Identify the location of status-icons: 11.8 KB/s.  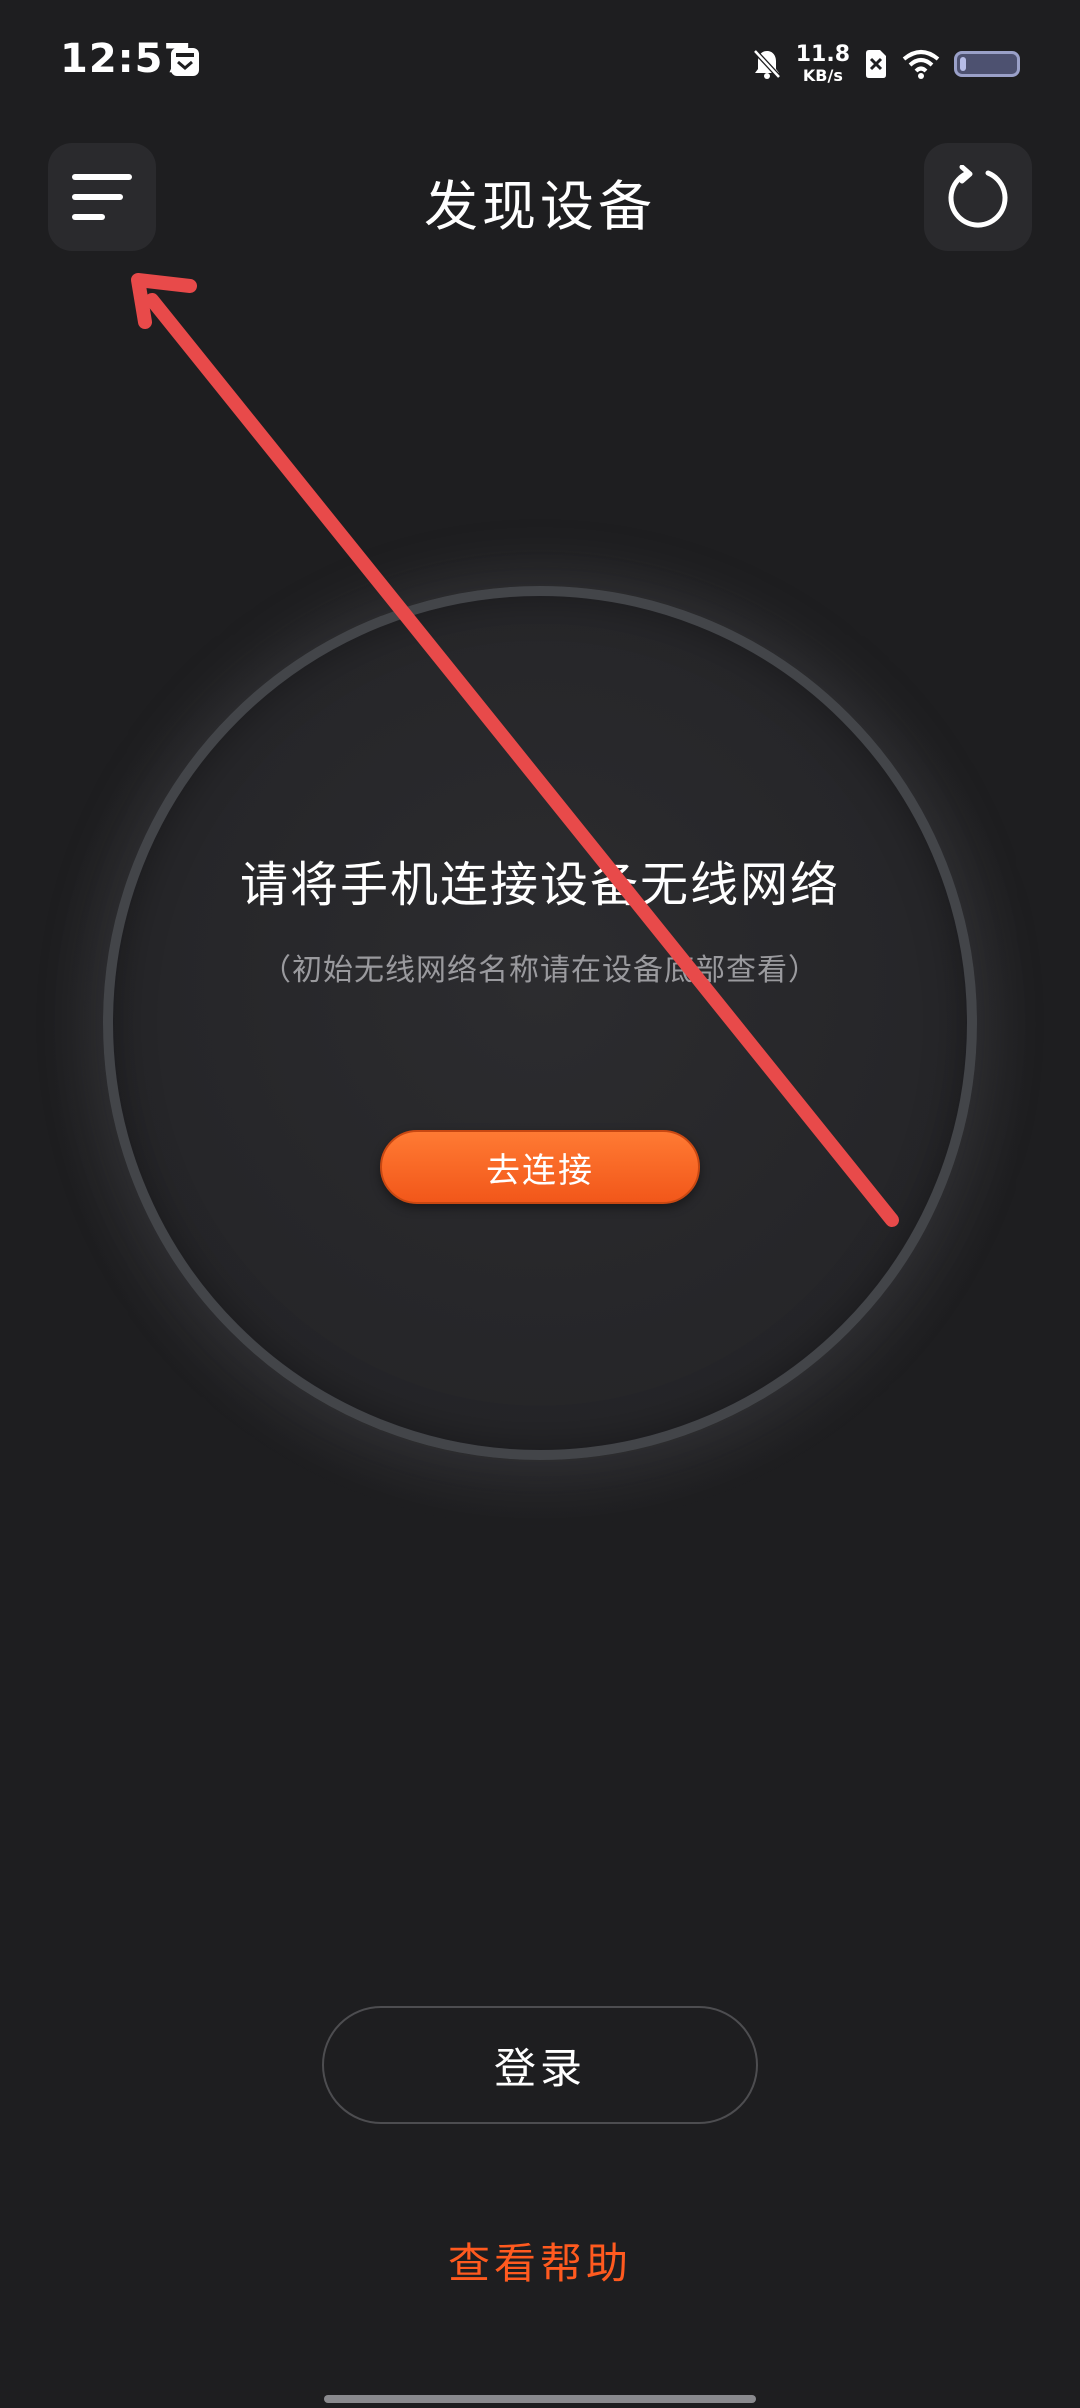
(886, 64).